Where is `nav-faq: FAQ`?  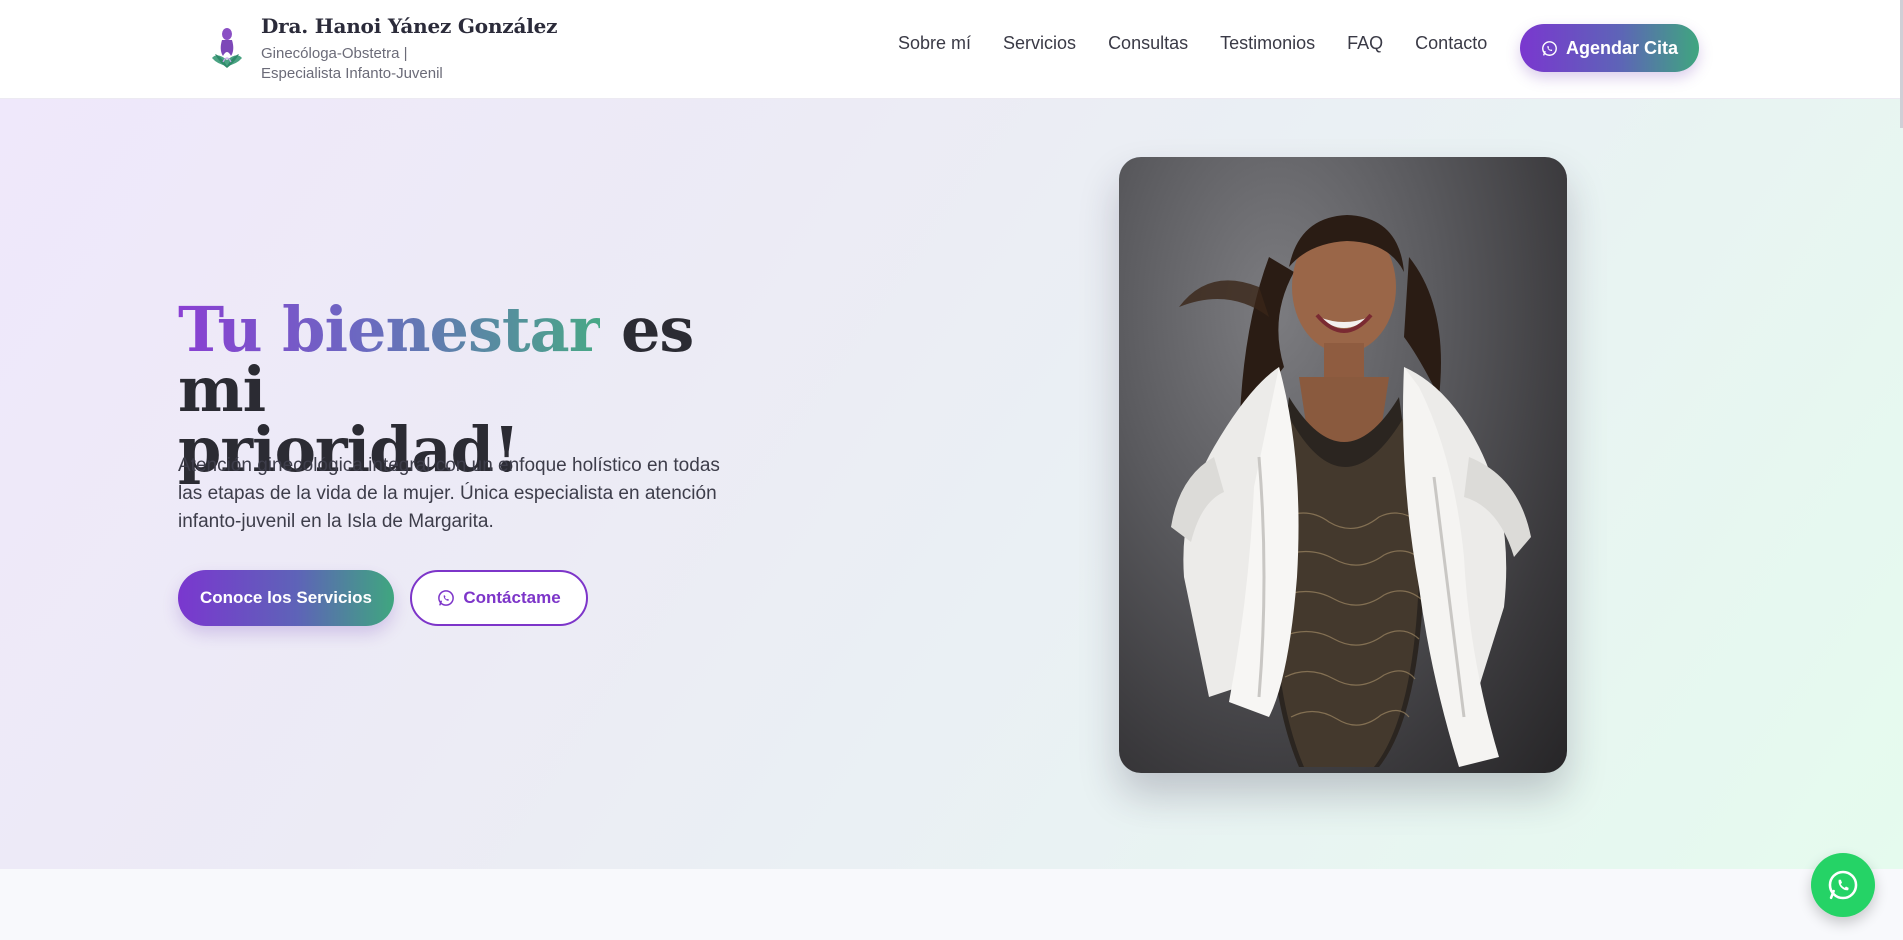
nav-faq: FAQ is located at coordinates (1365, 43).